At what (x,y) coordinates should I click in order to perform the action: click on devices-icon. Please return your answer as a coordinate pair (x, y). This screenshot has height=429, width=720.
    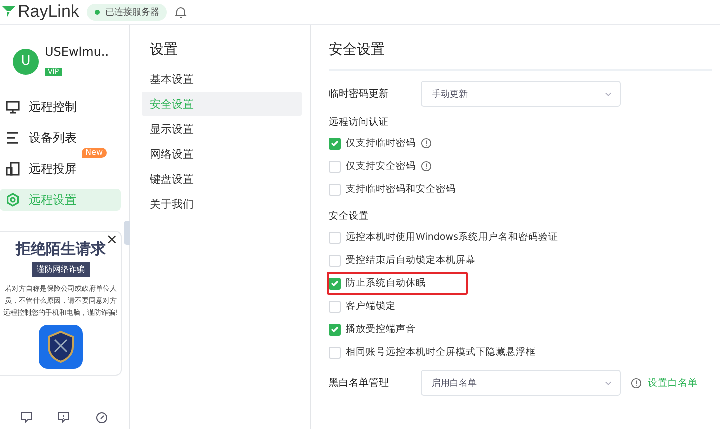
    Looking at the image, I should click on (13, 169).